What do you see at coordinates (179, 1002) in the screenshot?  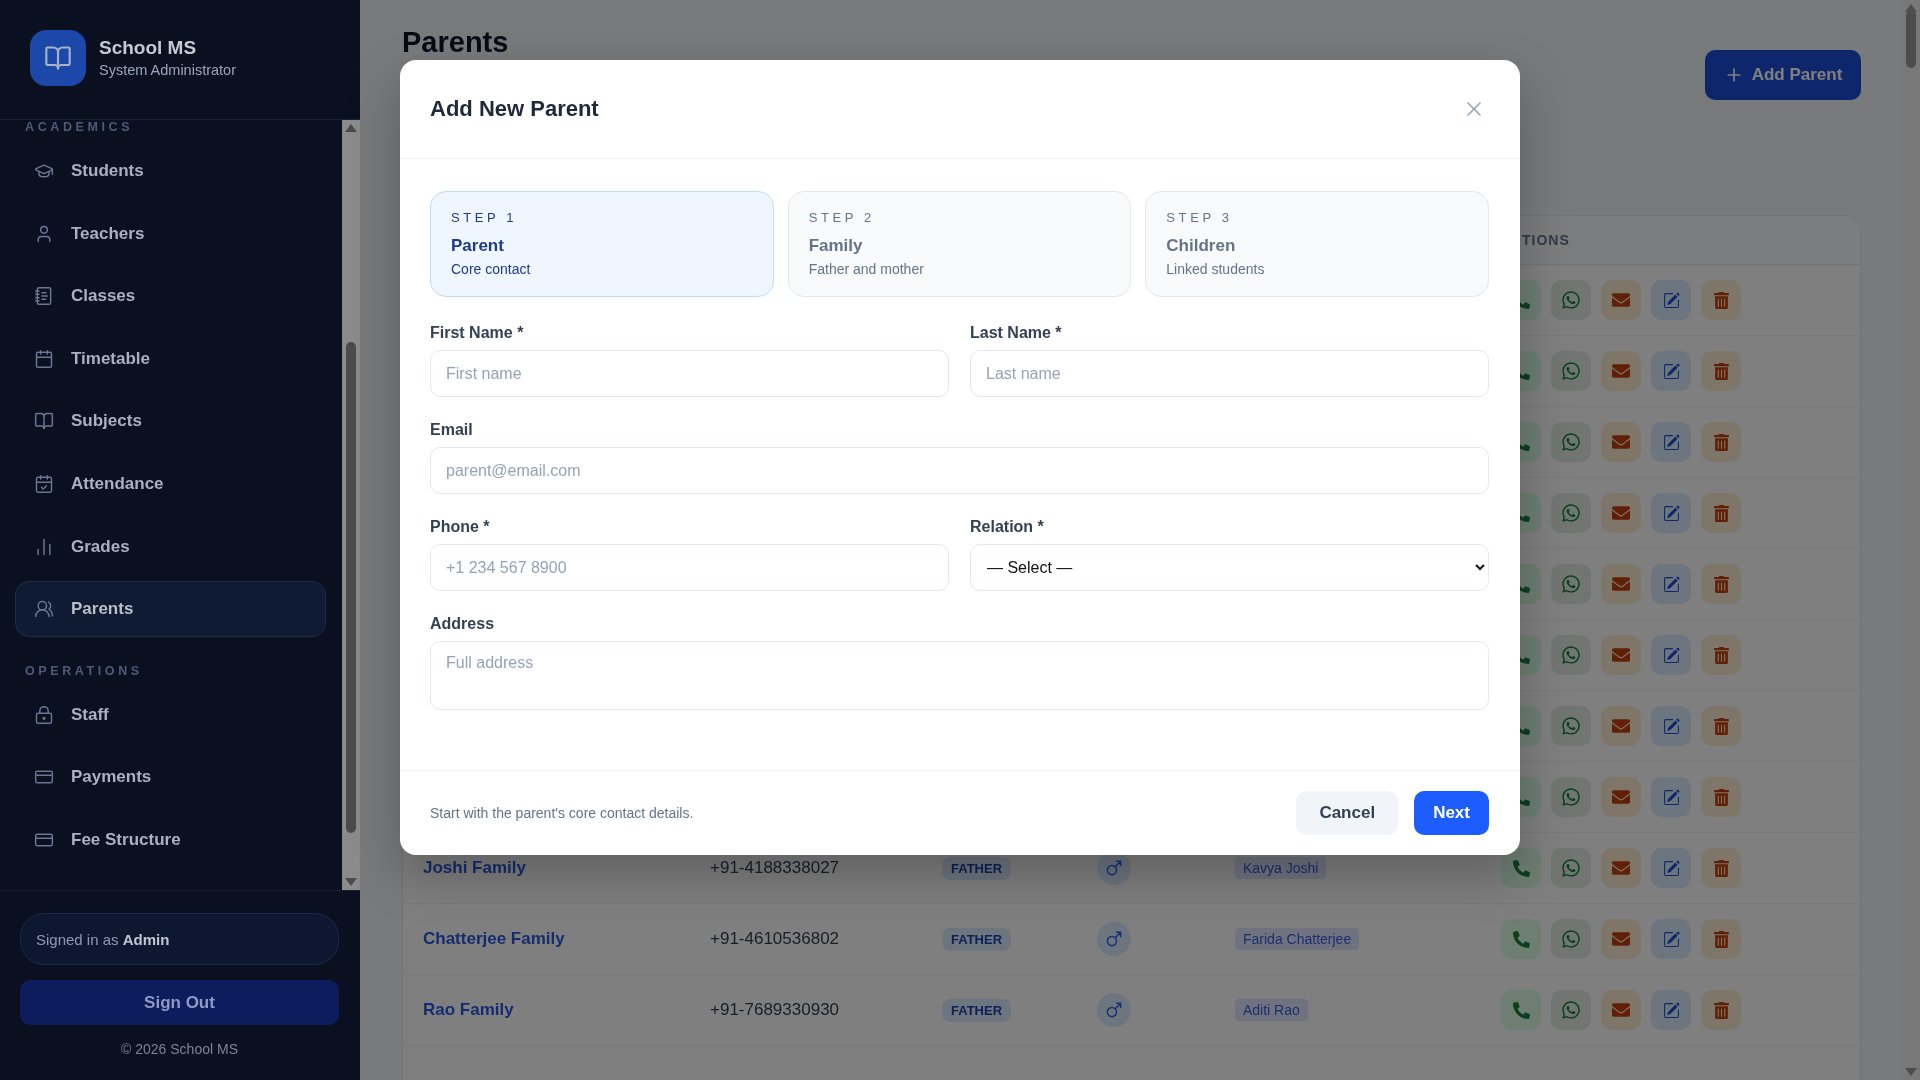 I see `sign-out-button: Sign Out` at bounding box center [179, 1002].